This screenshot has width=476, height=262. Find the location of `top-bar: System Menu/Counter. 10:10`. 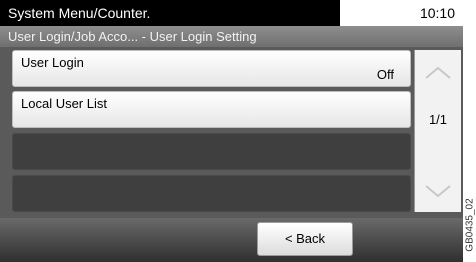

top-bar: System Menu/Counter. 10:10 is located at coordinates (231, 13).